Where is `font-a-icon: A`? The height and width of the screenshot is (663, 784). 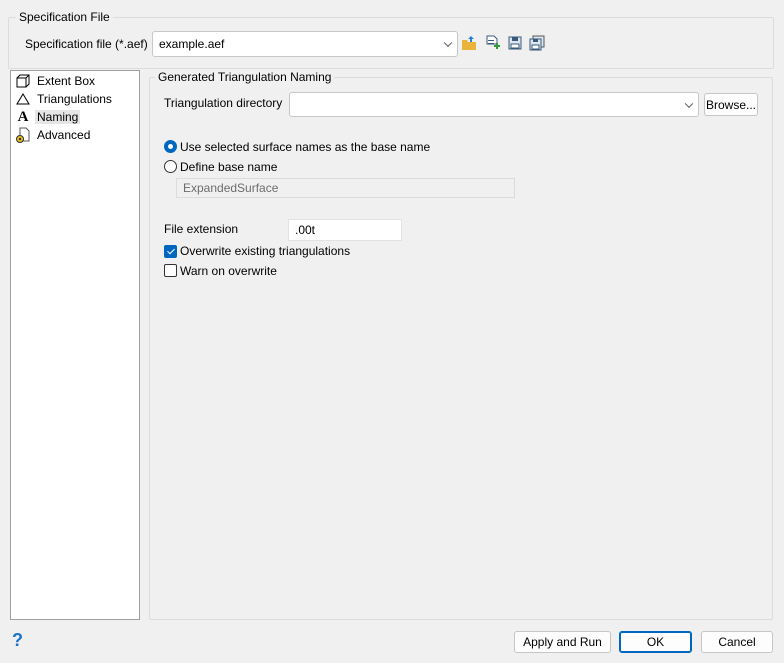 font-a-icon: A is located at coordinates (23, 116).